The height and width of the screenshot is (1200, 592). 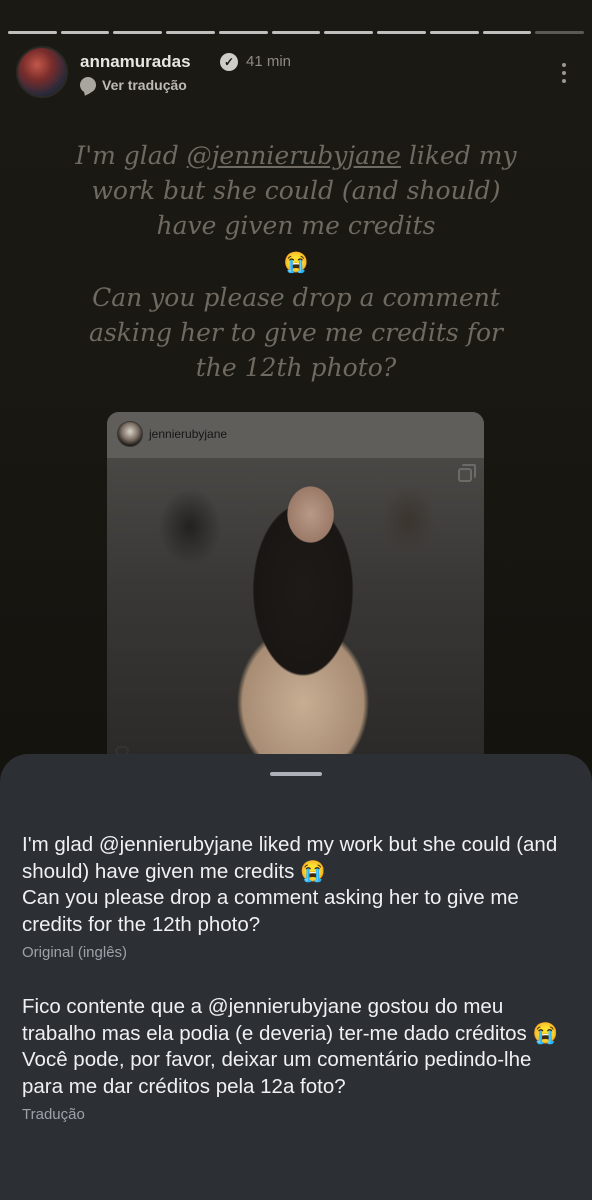 I want to click on shared-post-header: jennierubyjane, so click(x=295, y=435).